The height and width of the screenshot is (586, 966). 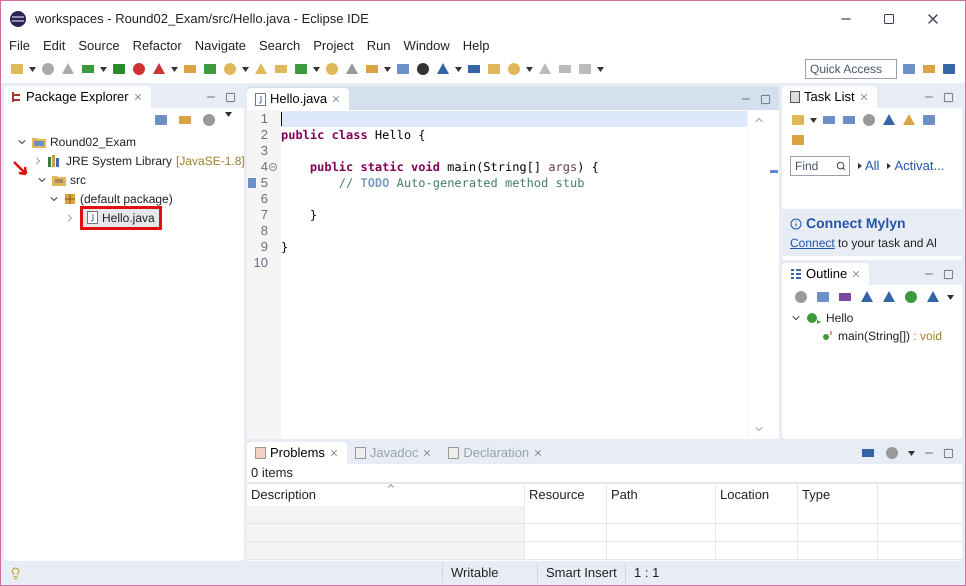 I want to click on line-number: 8, so click(x=264, y=231).